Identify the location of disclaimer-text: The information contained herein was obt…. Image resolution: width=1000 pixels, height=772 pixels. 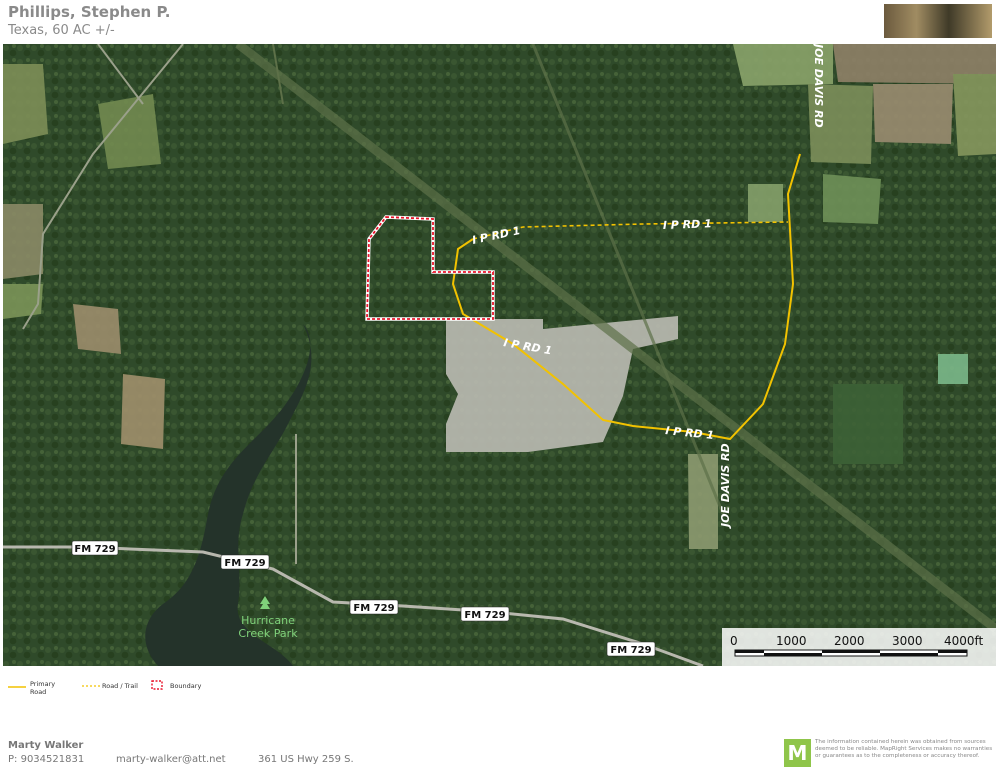
(904, 749).